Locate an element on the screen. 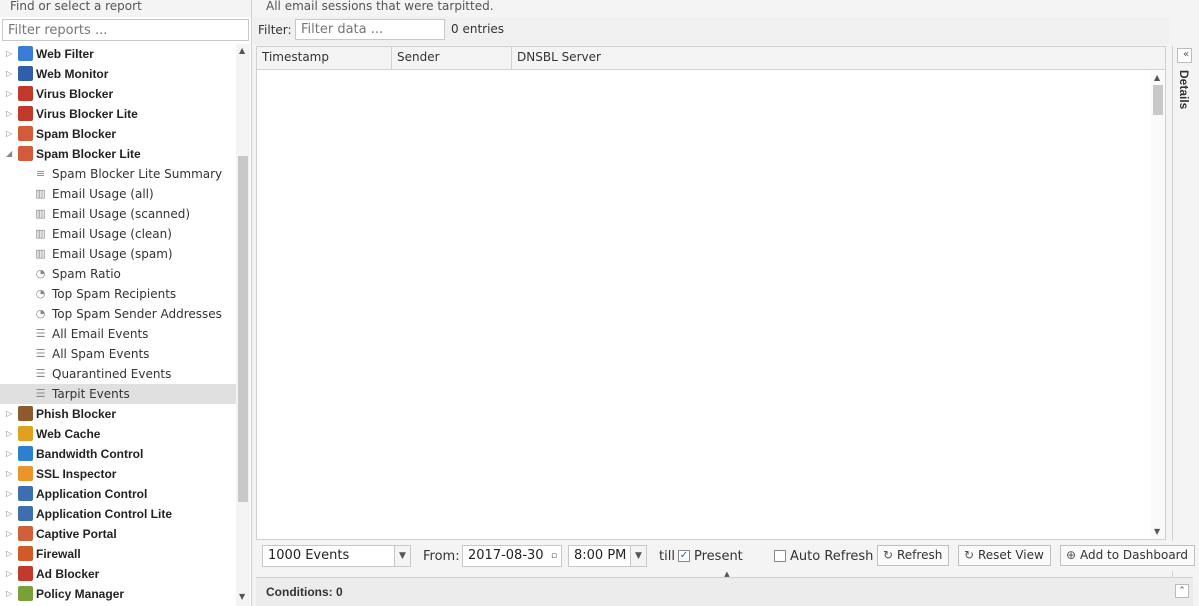 This screenshot has width=1199, height=606. refresh-button: ↻ Refresh is located at coordinates (913, 555).